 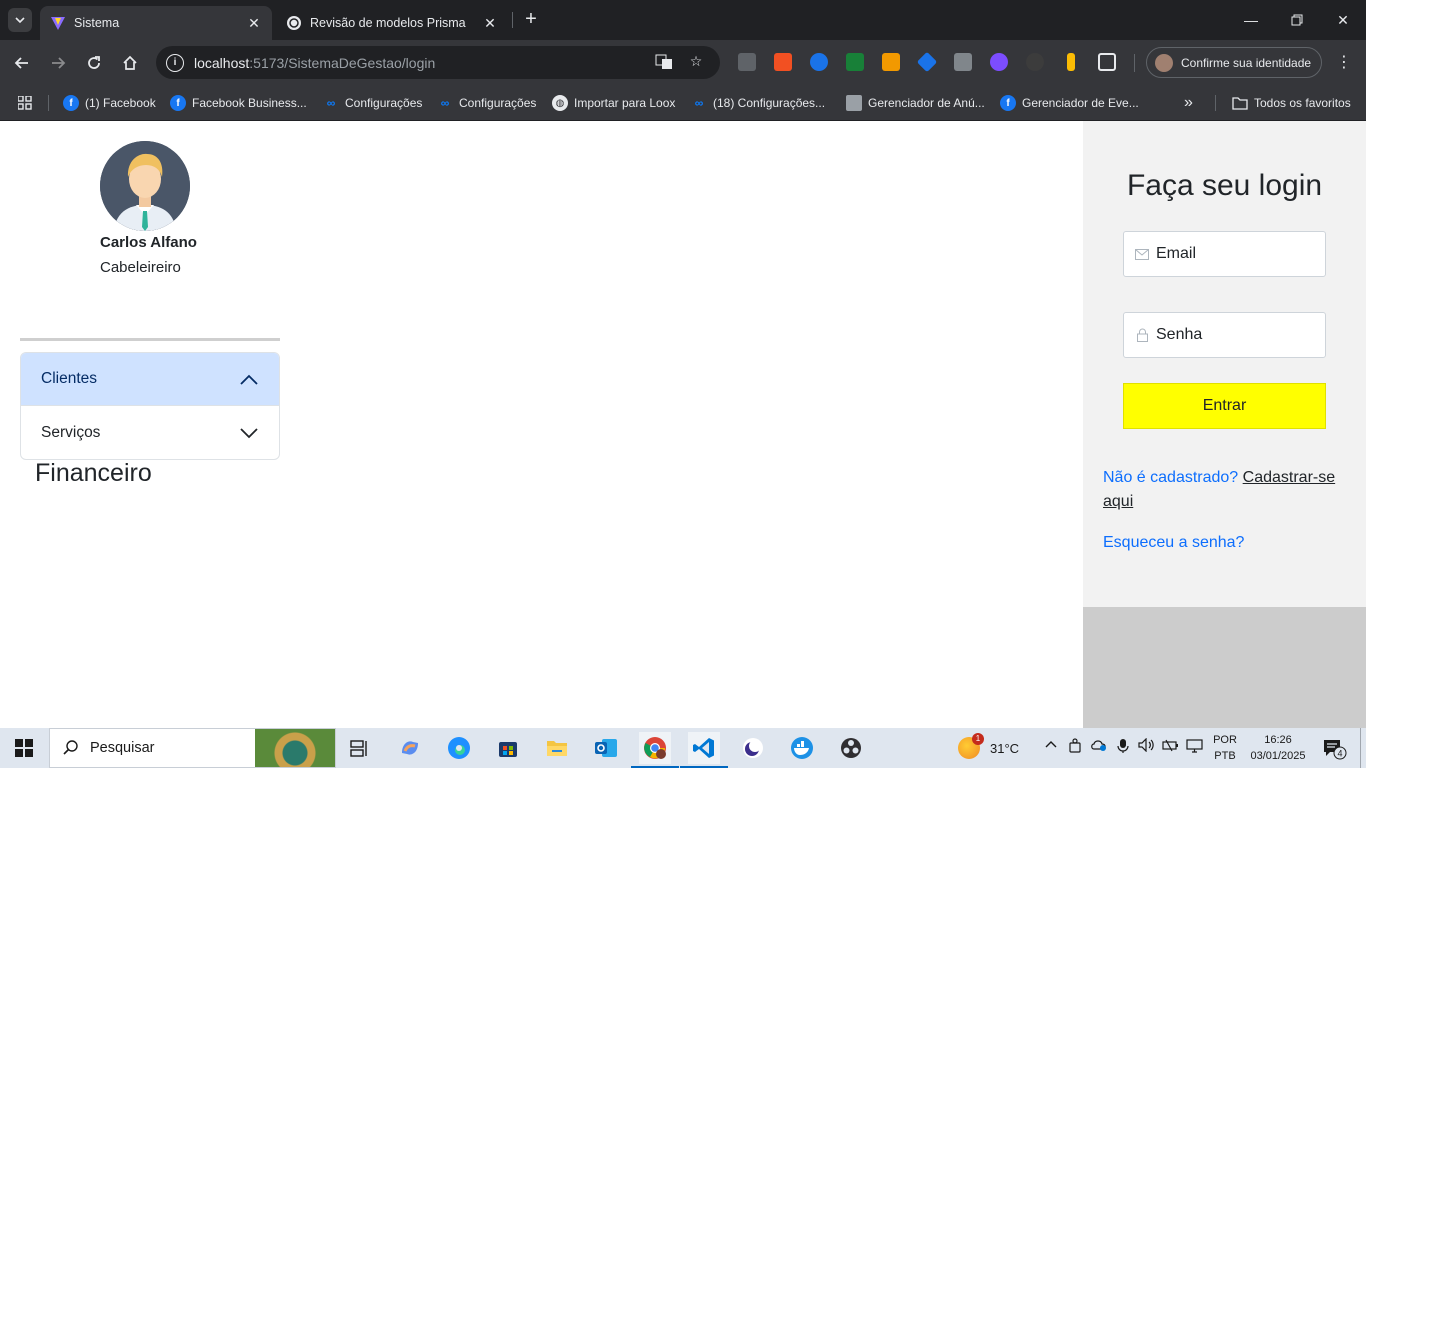 What do you see at coordinates (1051, 748) in the screenshot?
I see `show-hidden-icons-chevron-icon` at bounding box center [1051, 748].